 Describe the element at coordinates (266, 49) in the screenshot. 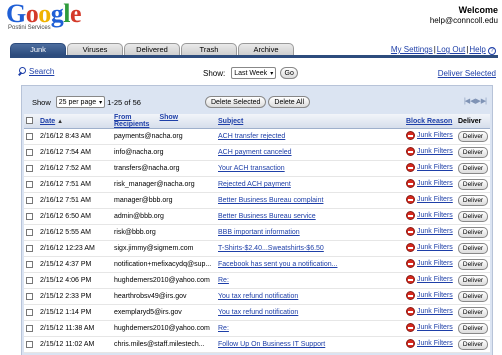

I see `tab-archive: Archive` at that location.